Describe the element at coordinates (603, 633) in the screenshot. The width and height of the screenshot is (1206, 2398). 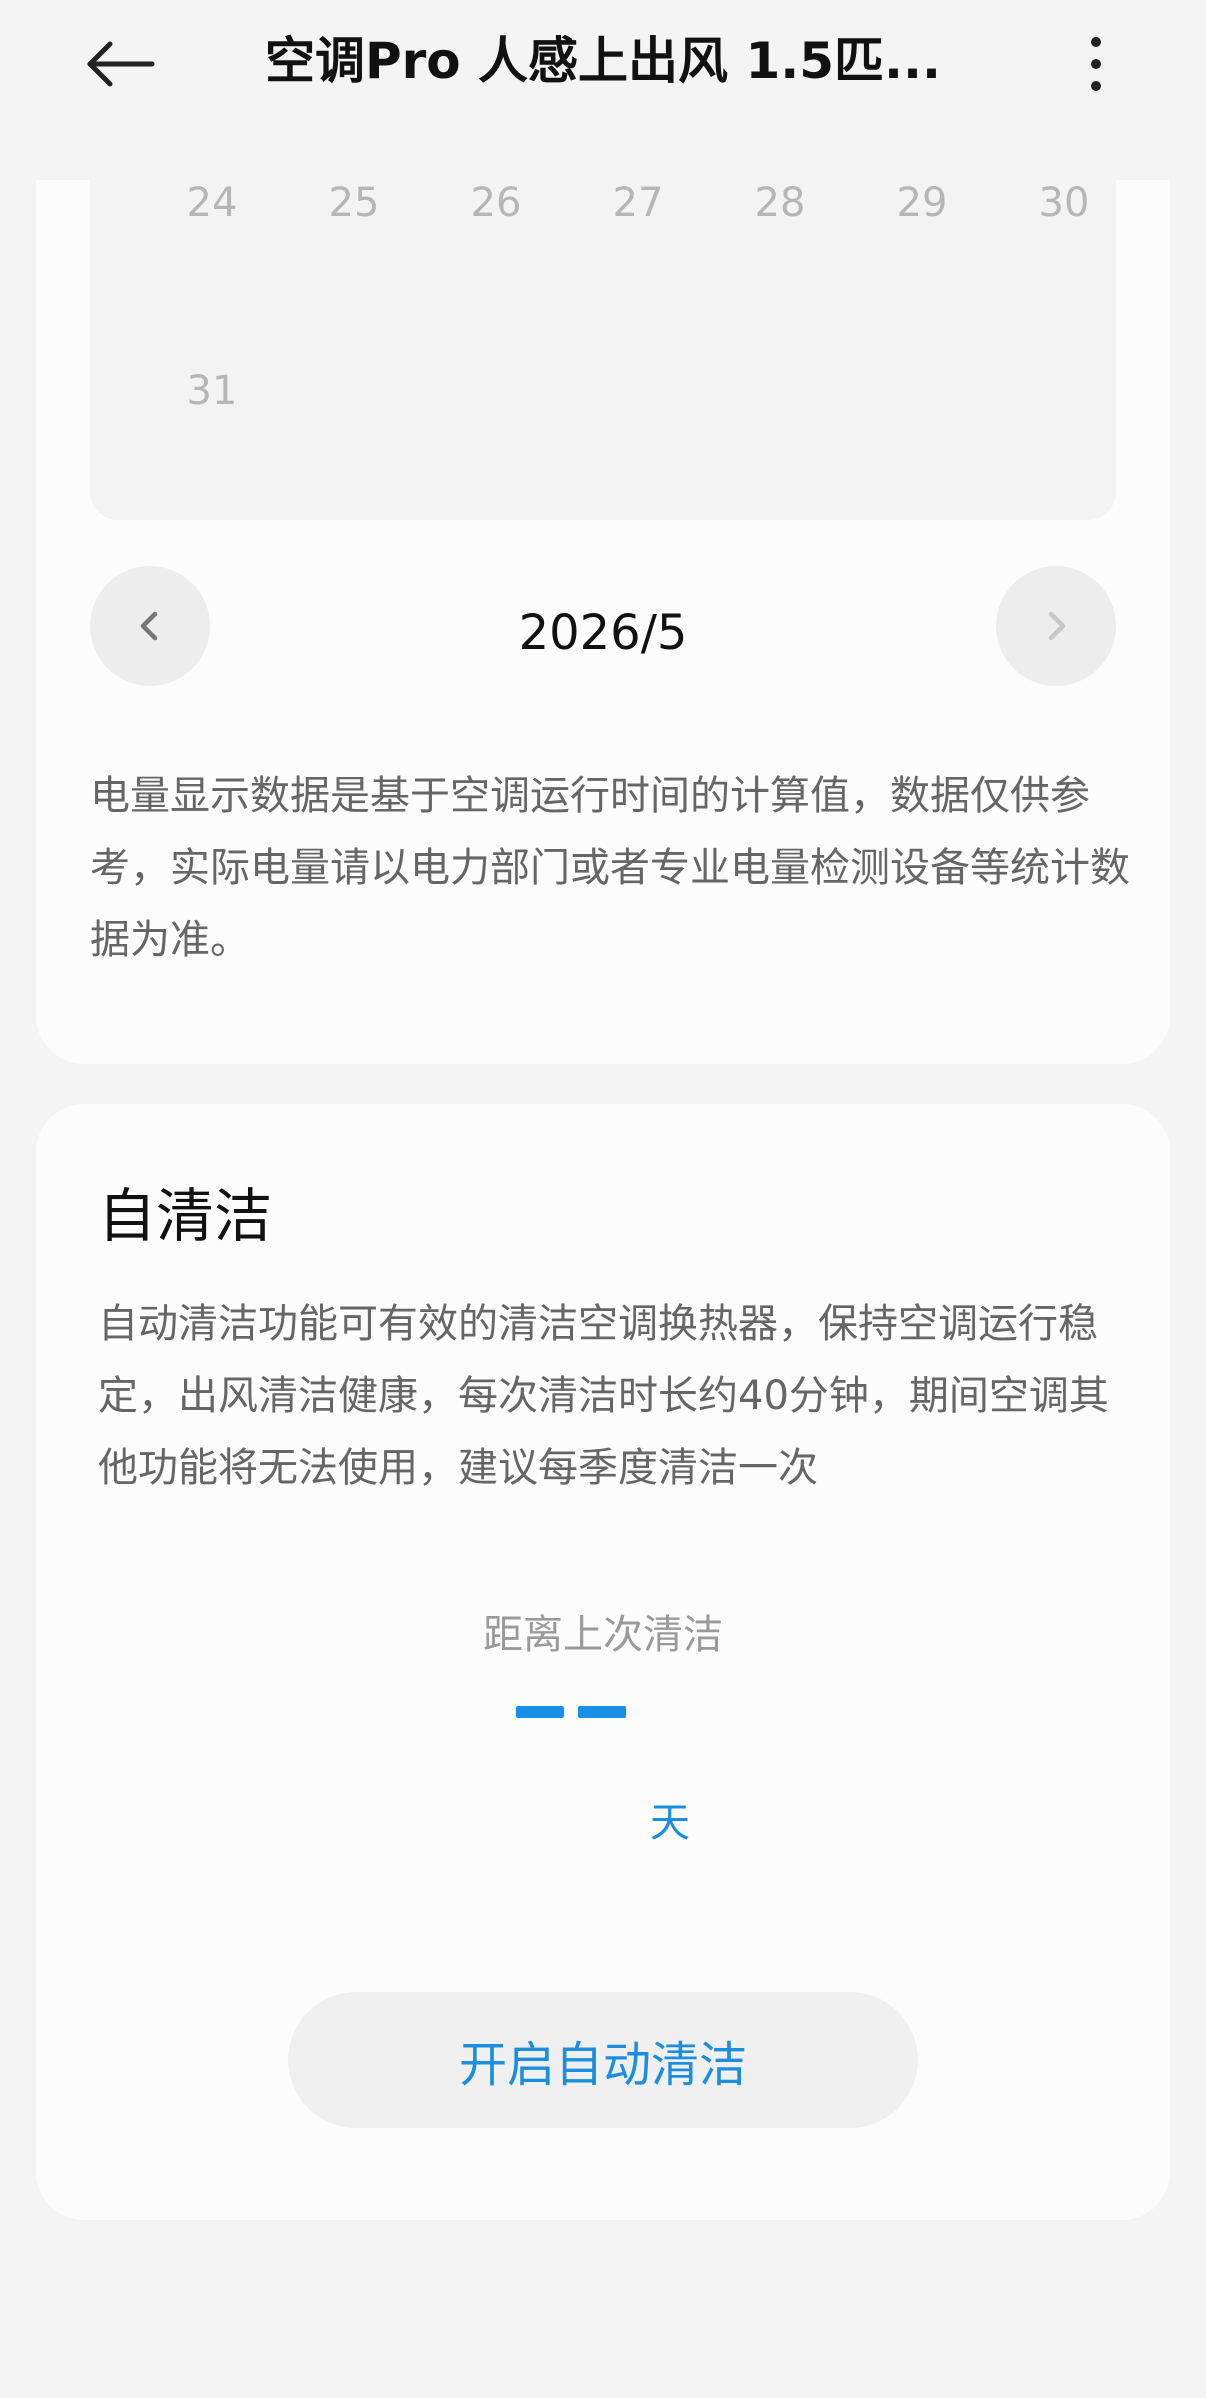
I see `month-label: 2026/5` at that location.